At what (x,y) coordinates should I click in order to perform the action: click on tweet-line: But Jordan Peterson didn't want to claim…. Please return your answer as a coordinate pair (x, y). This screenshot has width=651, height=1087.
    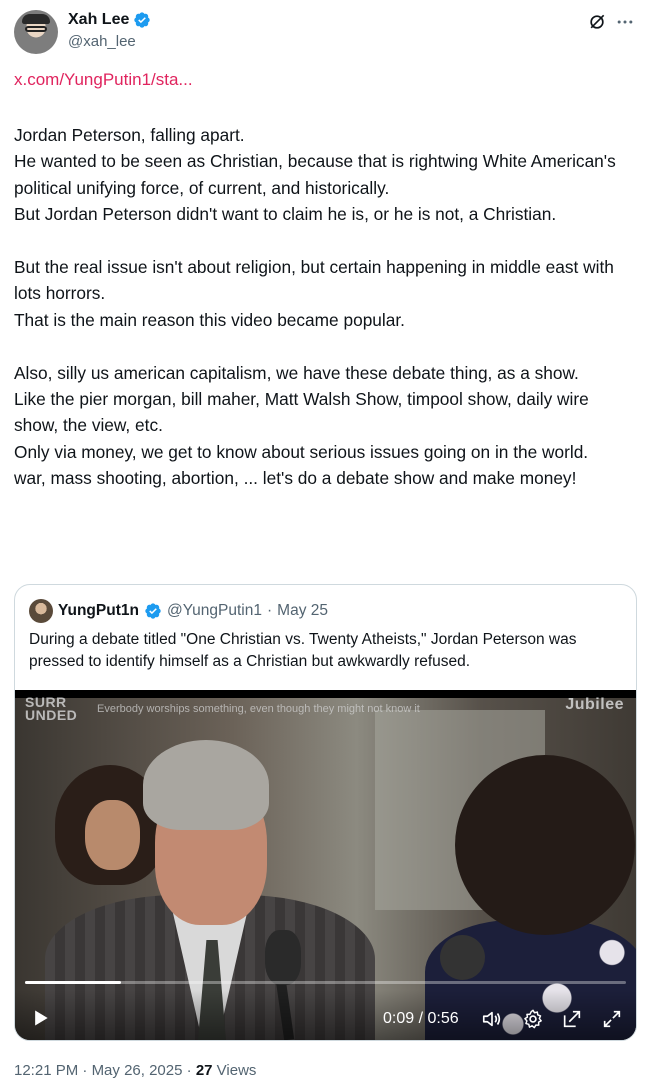
    Looking at the image, I should click on (285, 214).